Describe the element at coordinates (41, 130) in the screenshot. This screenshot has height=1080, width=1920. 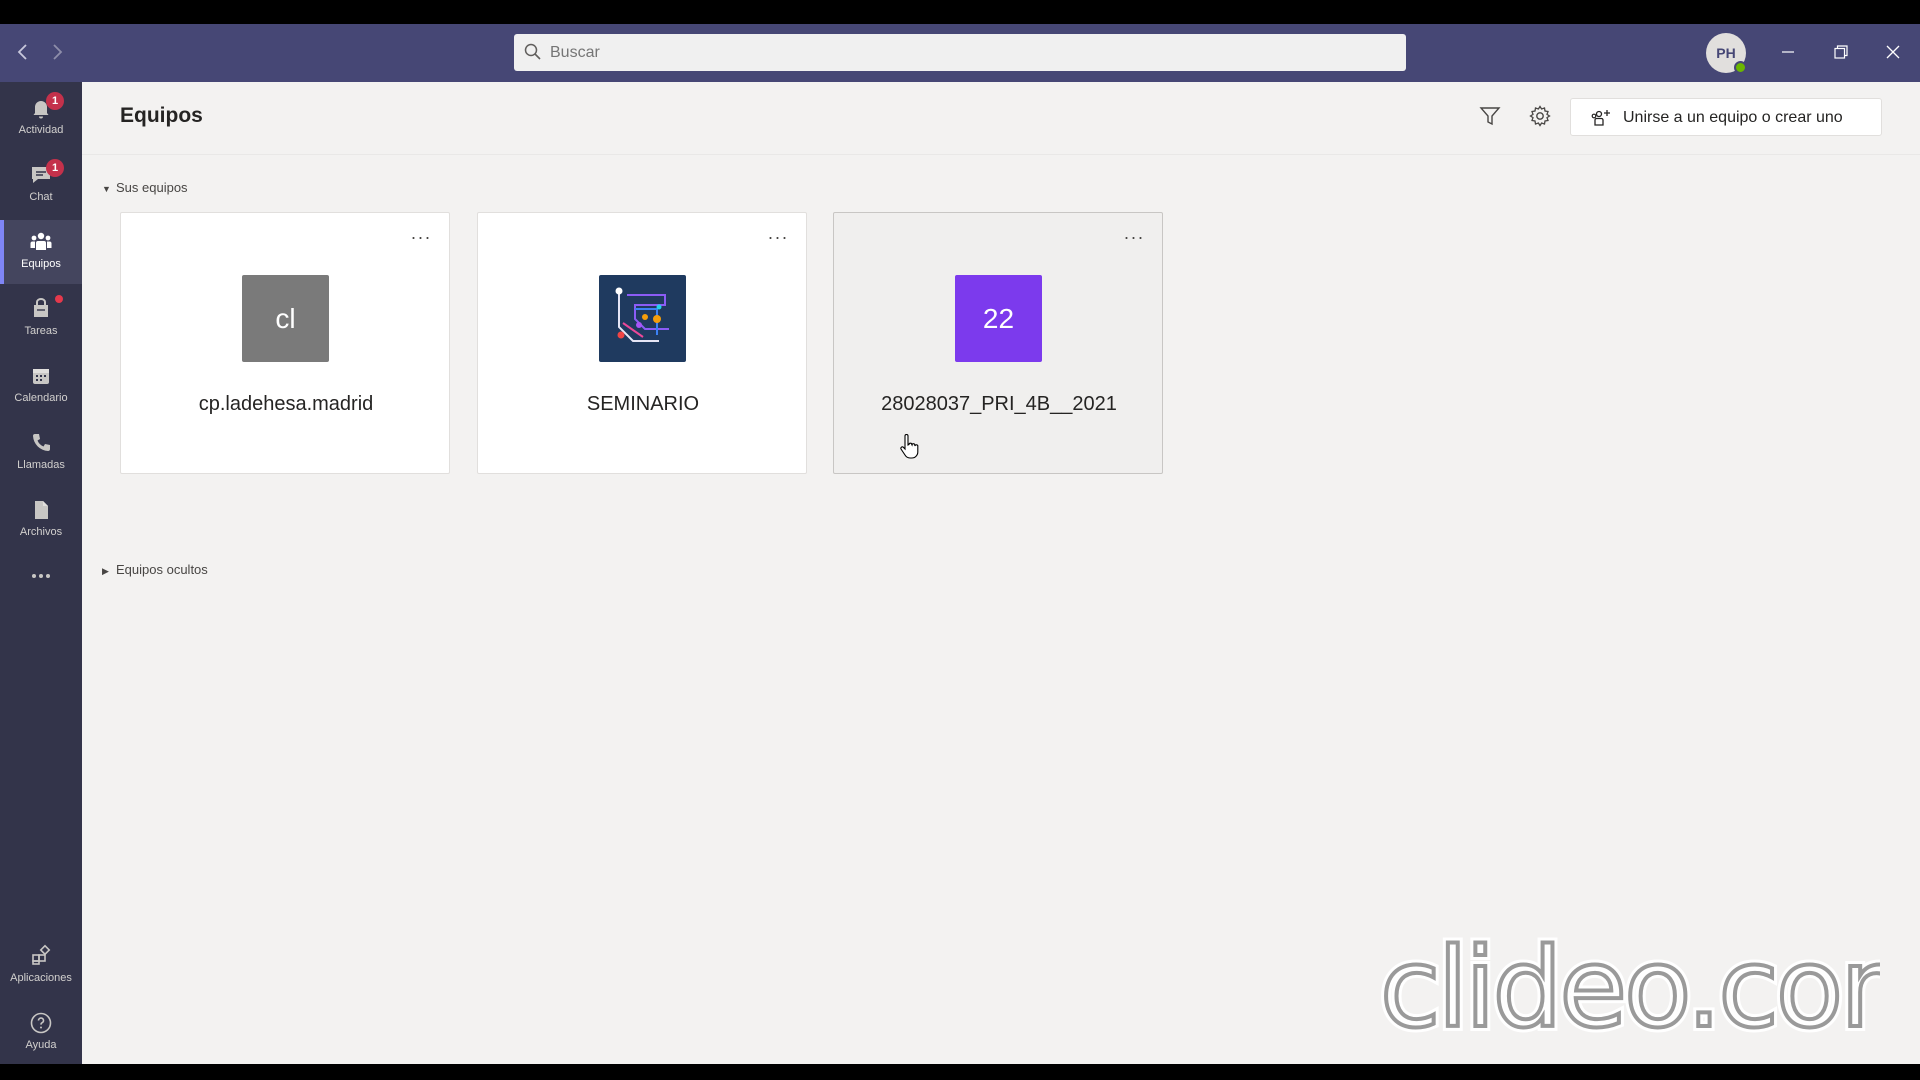
I see `rail-label: Actividad` at that location.